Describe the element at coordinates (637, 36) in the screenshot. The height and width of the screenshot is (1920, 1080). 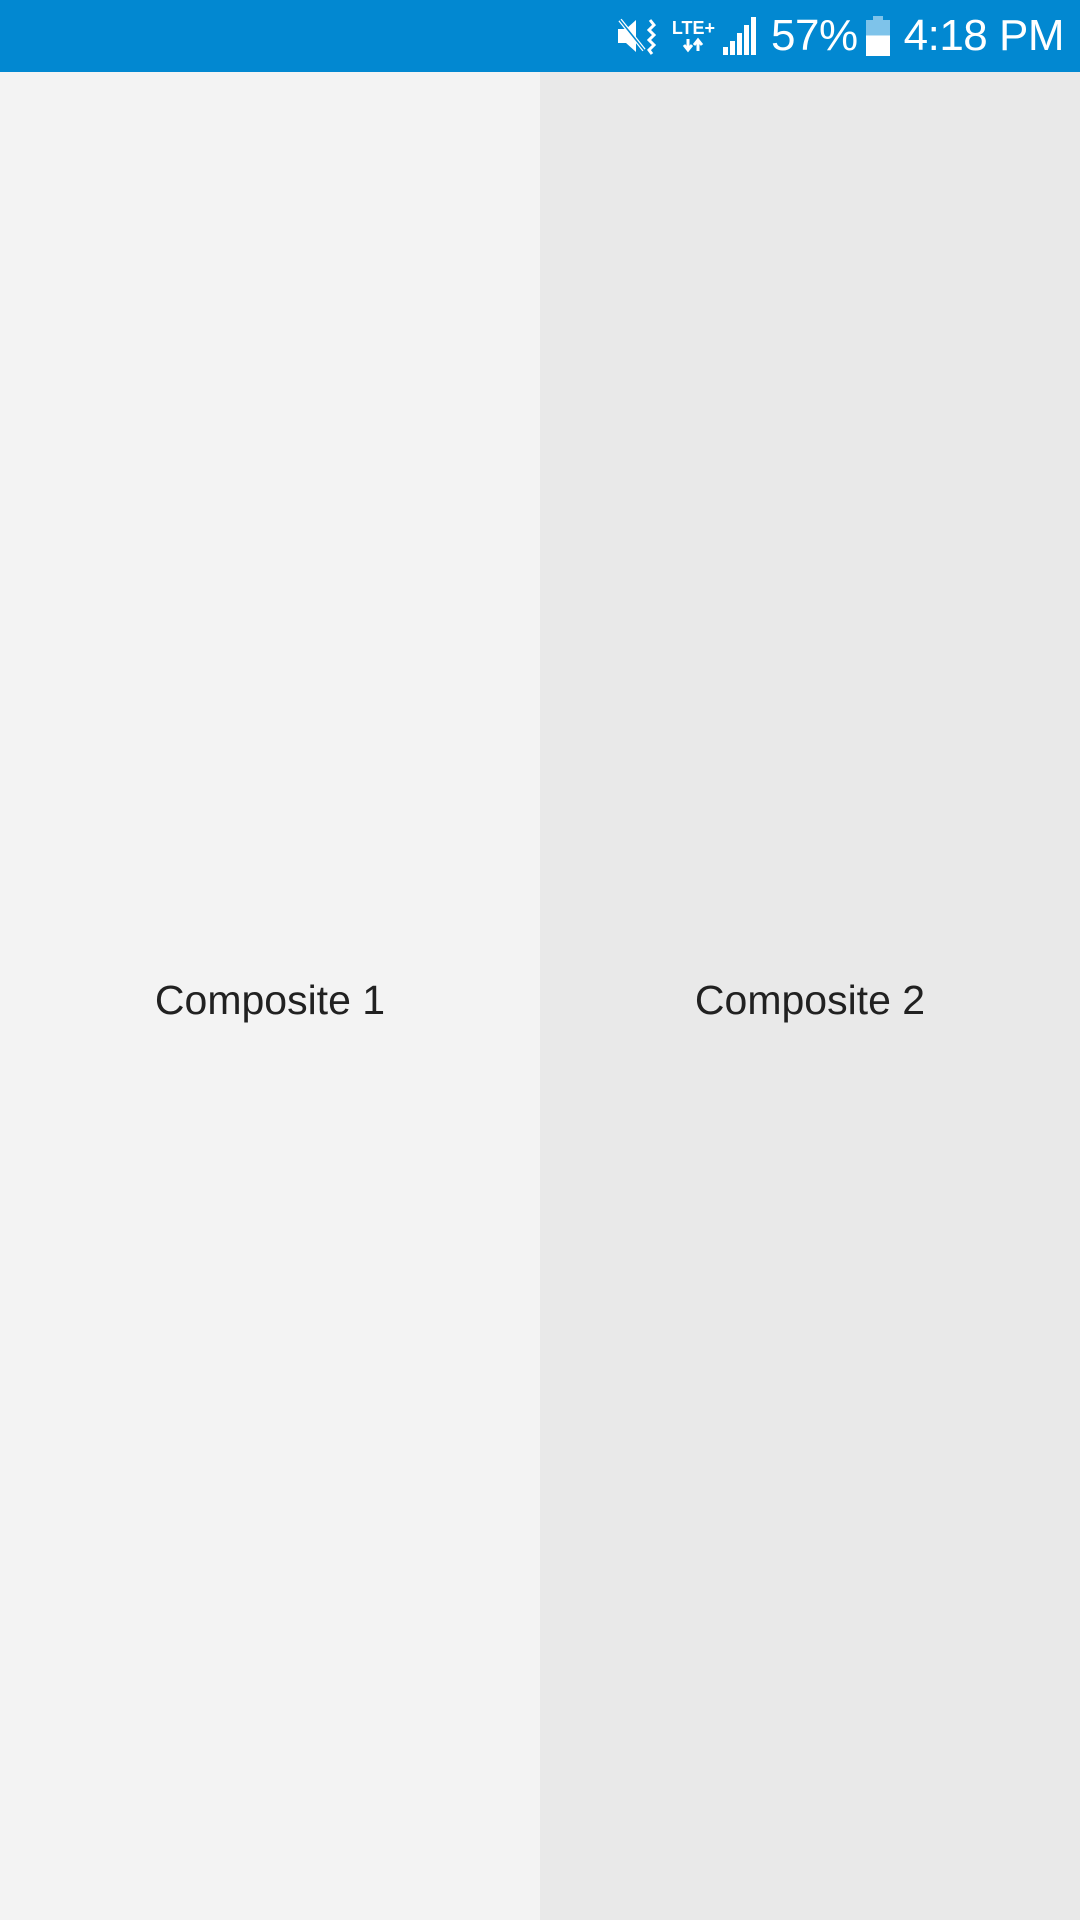
I see `mute-vibrate-icon` at that location.